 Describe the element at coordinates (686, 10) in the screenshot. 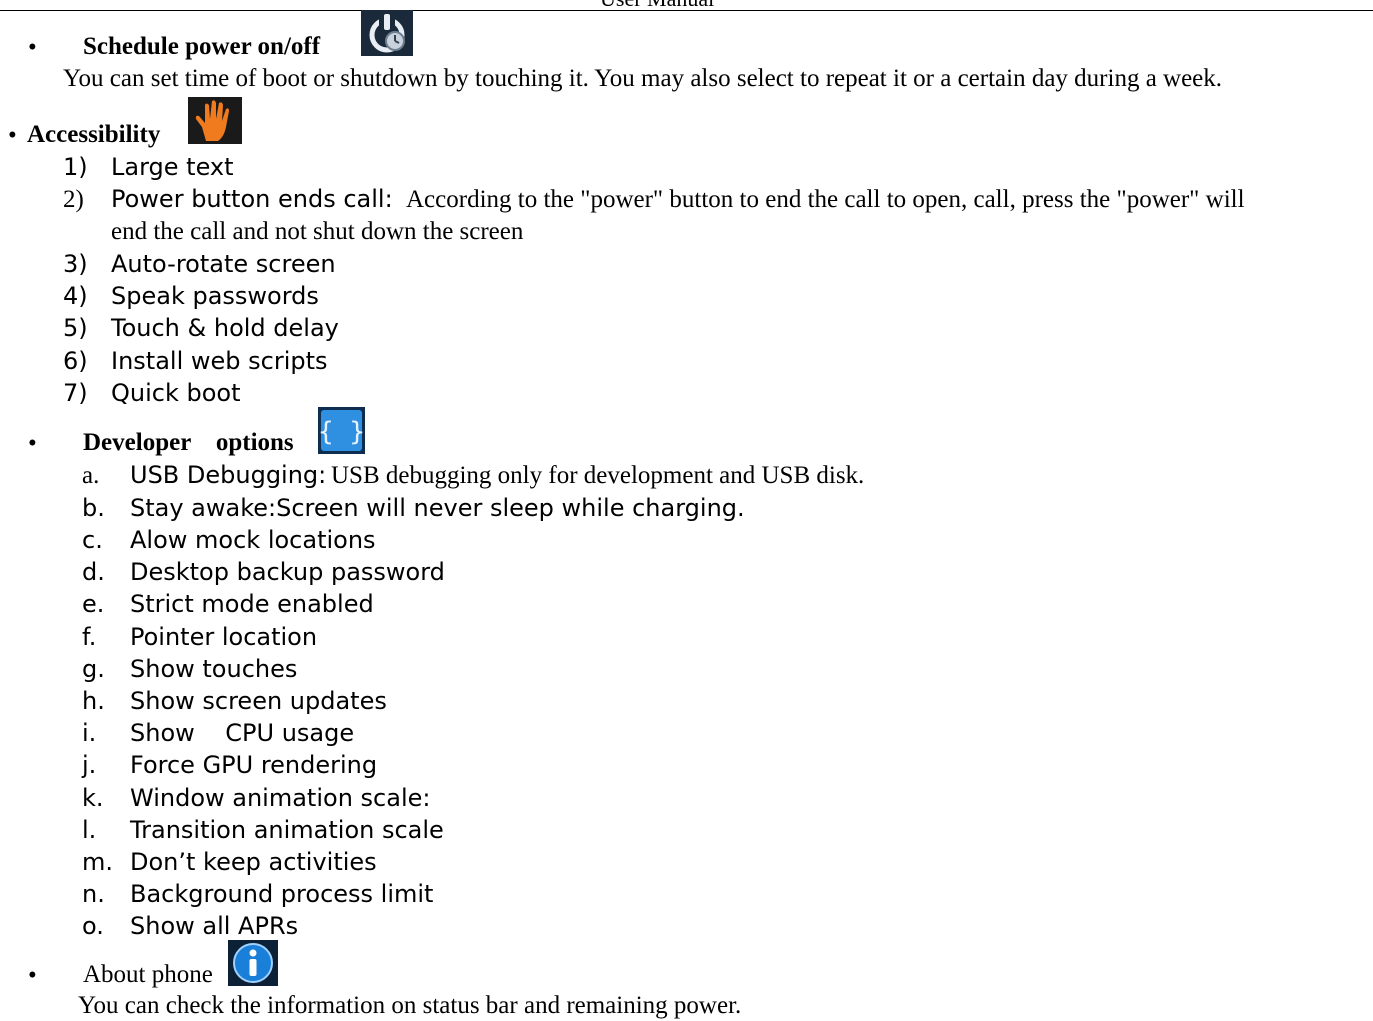

I see `header-rule` at that location.